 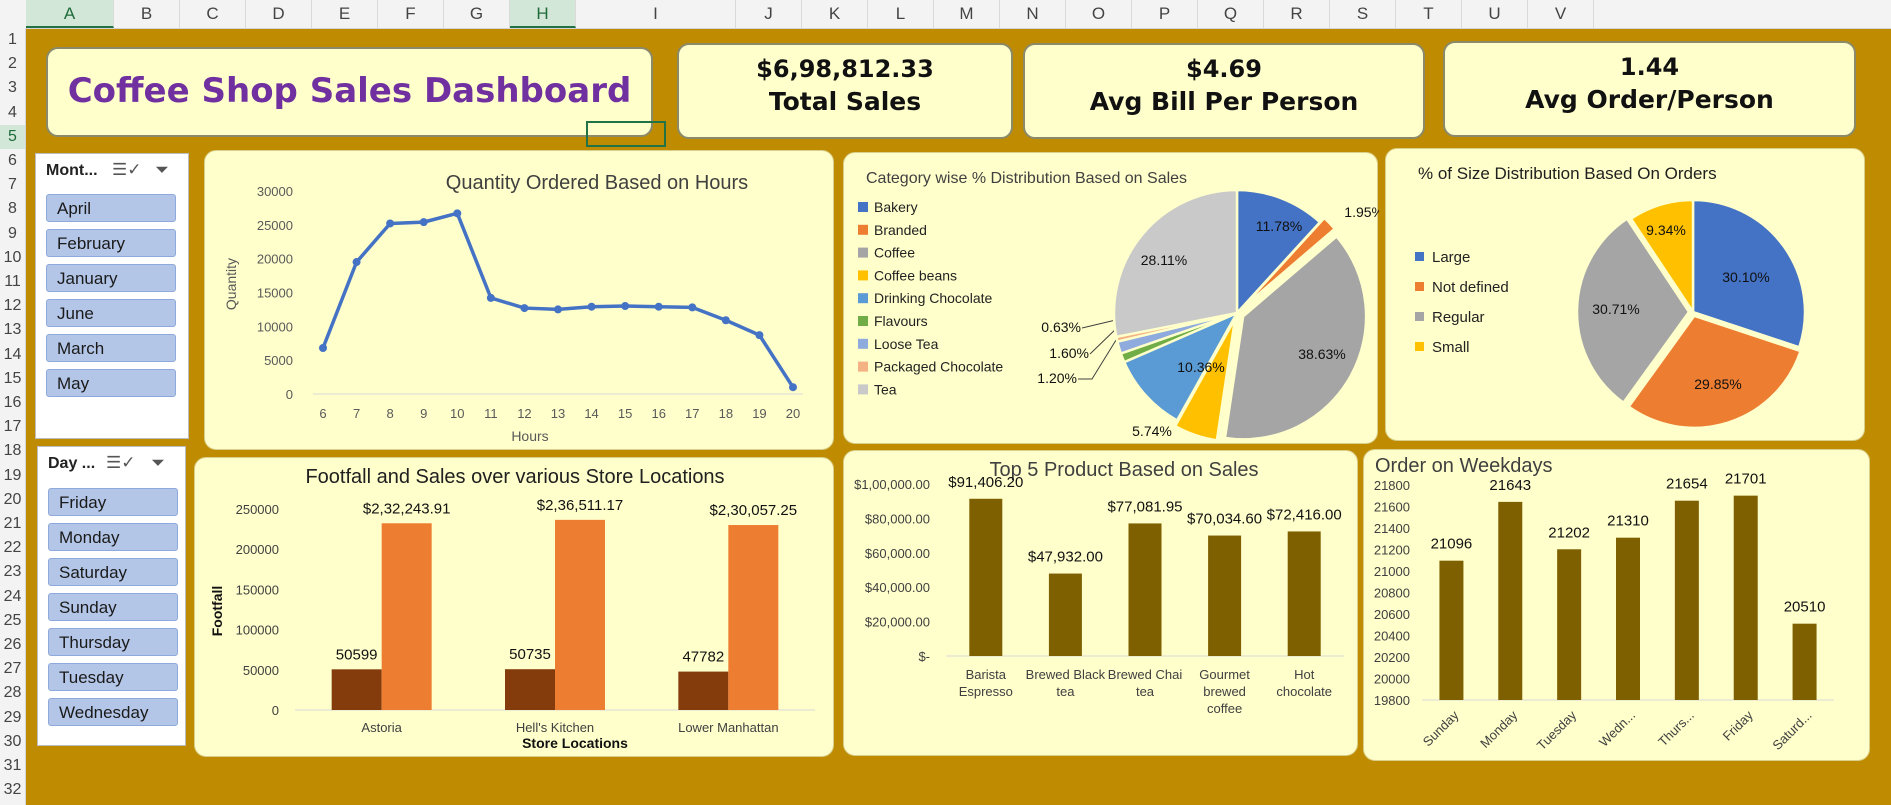 I want to click on column-header-bar: ABCDEFGHIJKLMNOPQRSTUV, so click(x=945, y=14).